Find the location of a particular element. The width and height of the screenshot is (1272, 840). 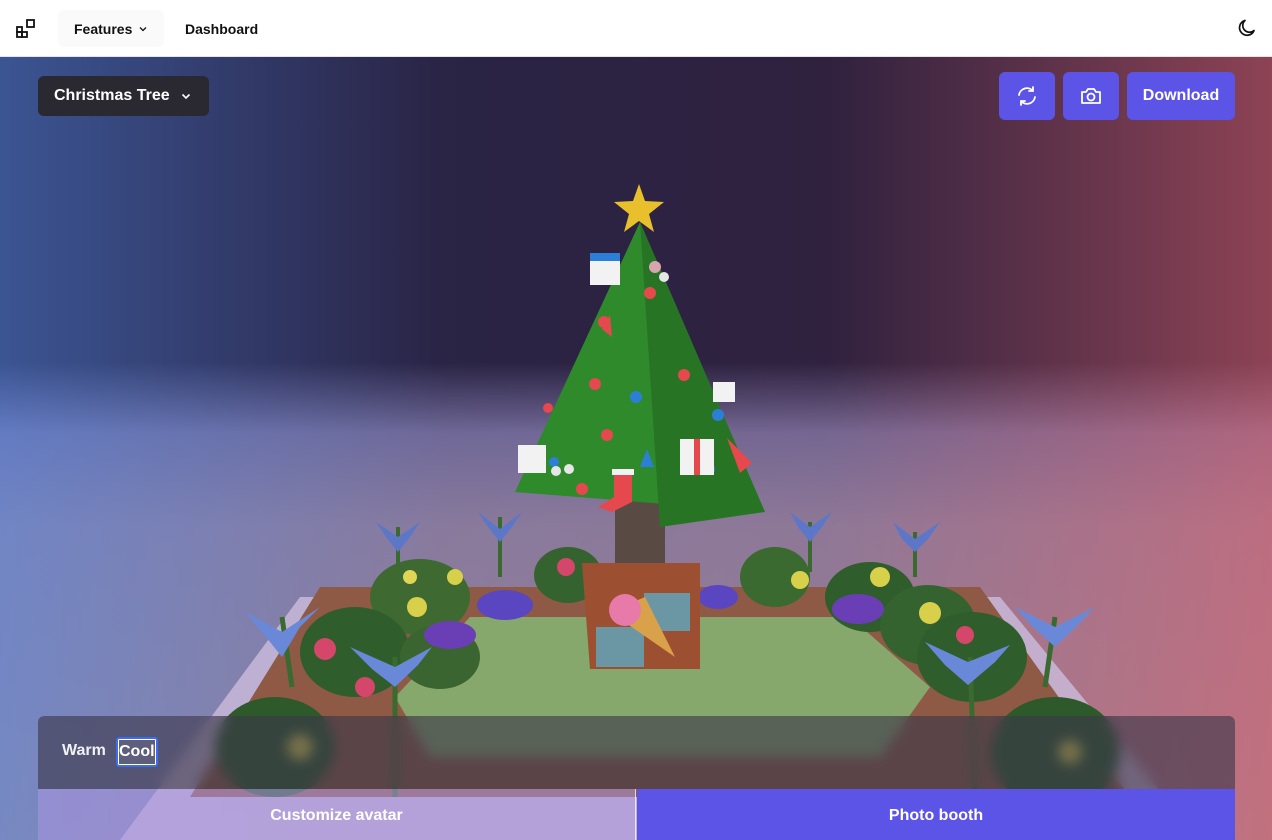

apps-grid-icon is located at coordinates (26, 28).